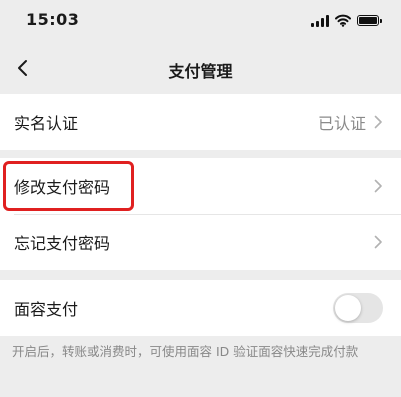  Describe the element at coordinates (53, 19) in the screenshot. I see `status-time: 15:03` at that location.